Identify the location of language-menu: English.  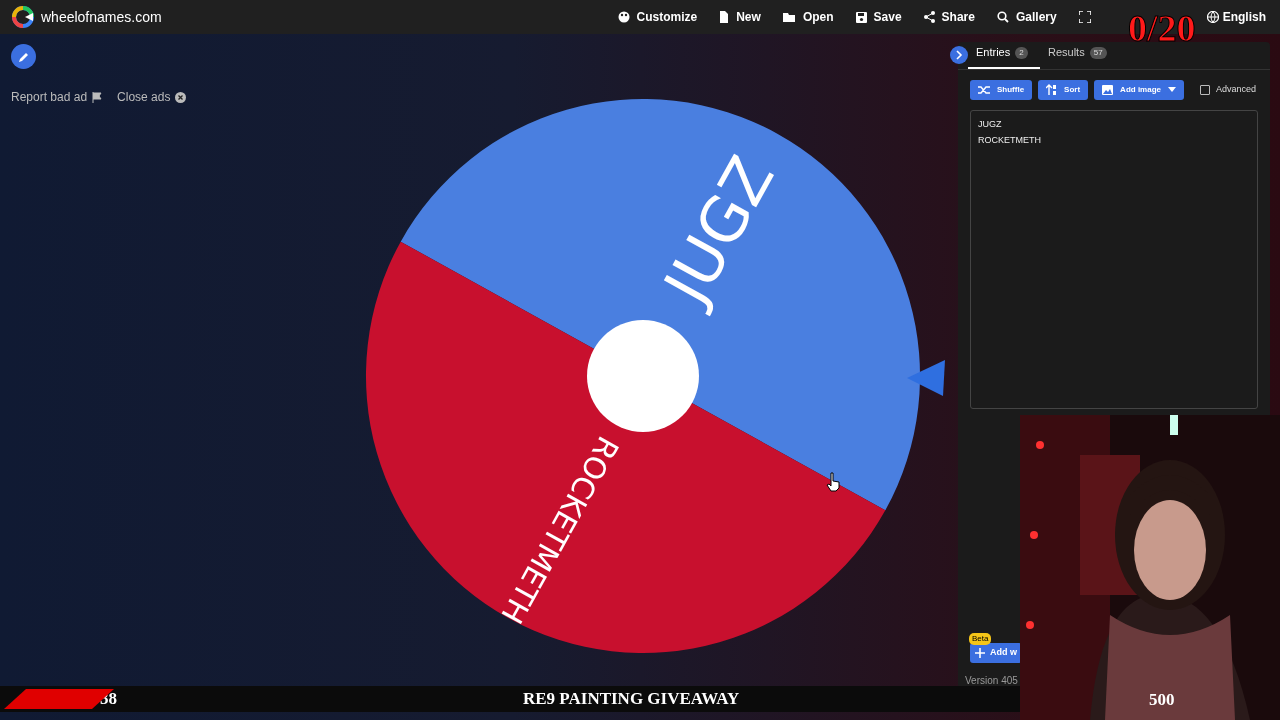
(1236, 17).